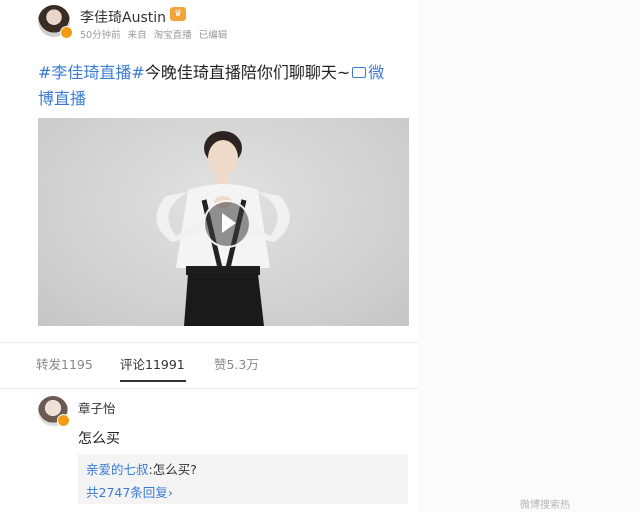 This screenshot has width=640, height=512. What do you see at coordinates (117, 469) in the screenshot?
I see `reply-user: 亲爱的七叔` at bounding box center [117, 469].